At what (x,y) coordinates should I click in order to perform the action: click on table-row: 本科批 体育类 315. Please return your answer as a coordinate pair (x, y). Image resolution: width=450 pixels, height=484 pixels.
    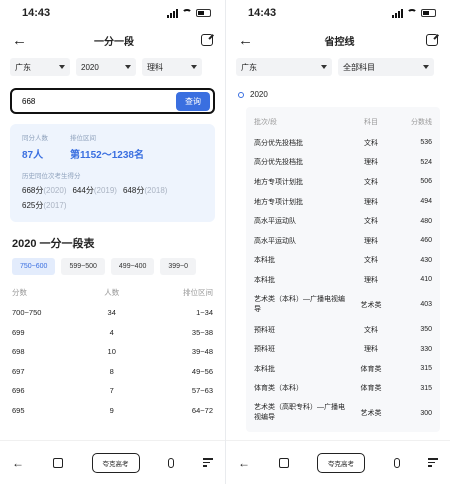
    Looking at the image, I should click on (343, 369).